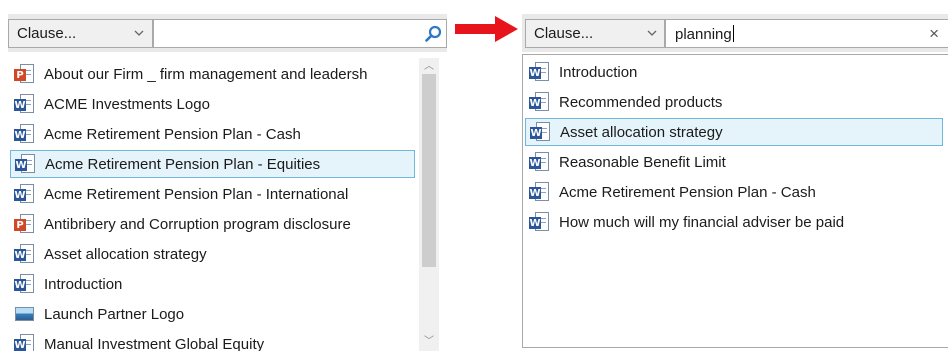  I want to click on list-item-manual-investment-global-equity: W Manual Investment Global Equity, so click(212, 340).